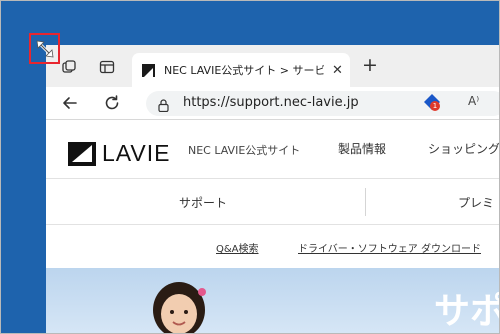 This screenshot has height=334, width=500. What do you see at coordinates (337, 70) in the screenshot?
I see `tab-close-icon: ✕` at bounding box center [337, 70].